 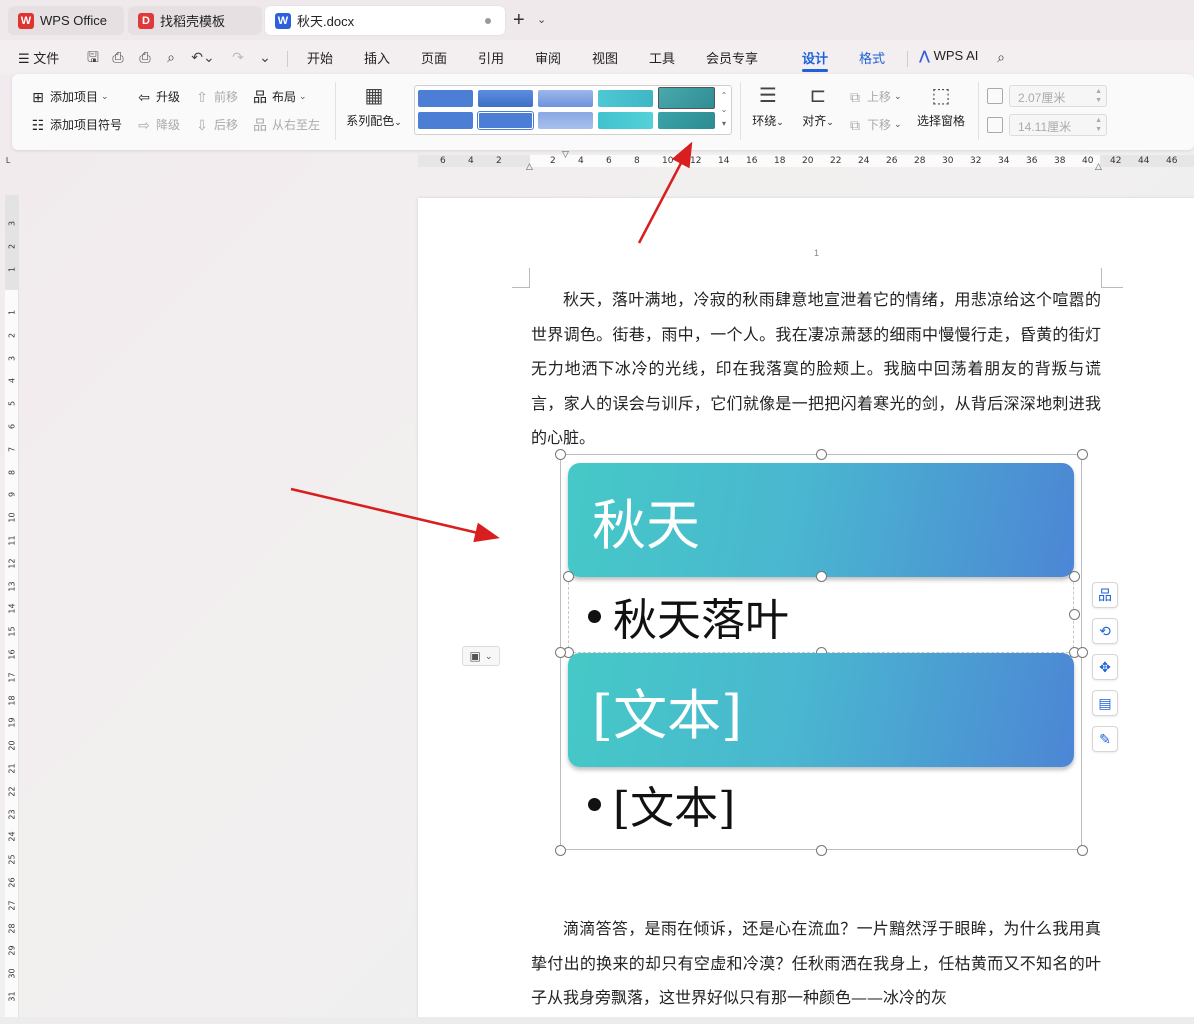 I want to click on tab-wps-office: W WPS Office, so click(x=66, y=20).